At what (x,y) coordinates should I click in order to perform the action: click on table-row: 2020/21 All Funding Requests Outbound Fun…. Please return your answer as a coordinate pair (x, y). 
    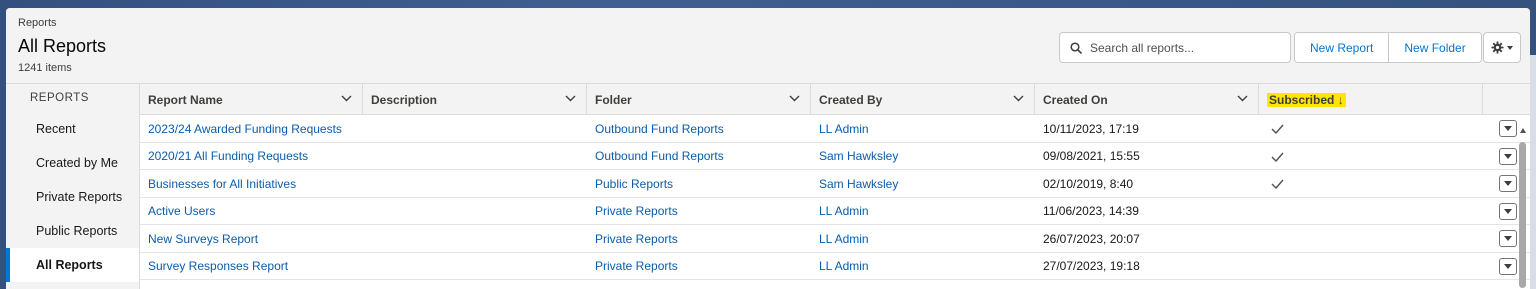
    Looking at the image, I should click on (835, 156).